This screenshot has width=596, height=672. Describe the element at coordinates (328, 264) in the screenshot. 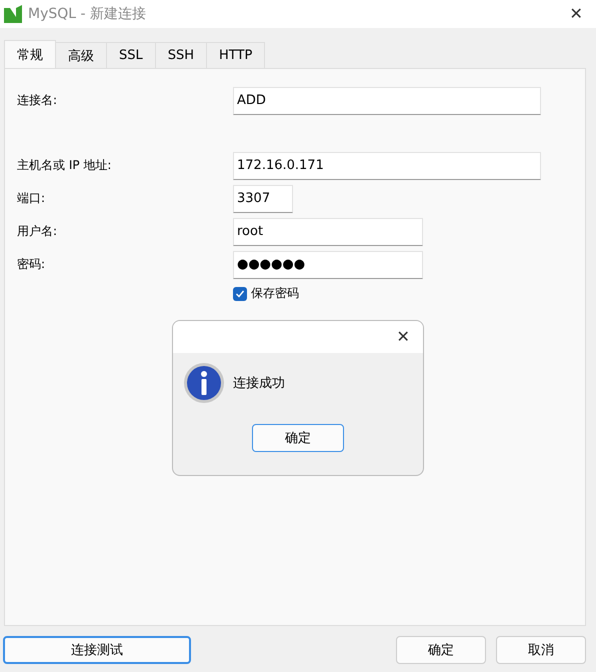

I see `input-field: ●●●●●●` at that location.